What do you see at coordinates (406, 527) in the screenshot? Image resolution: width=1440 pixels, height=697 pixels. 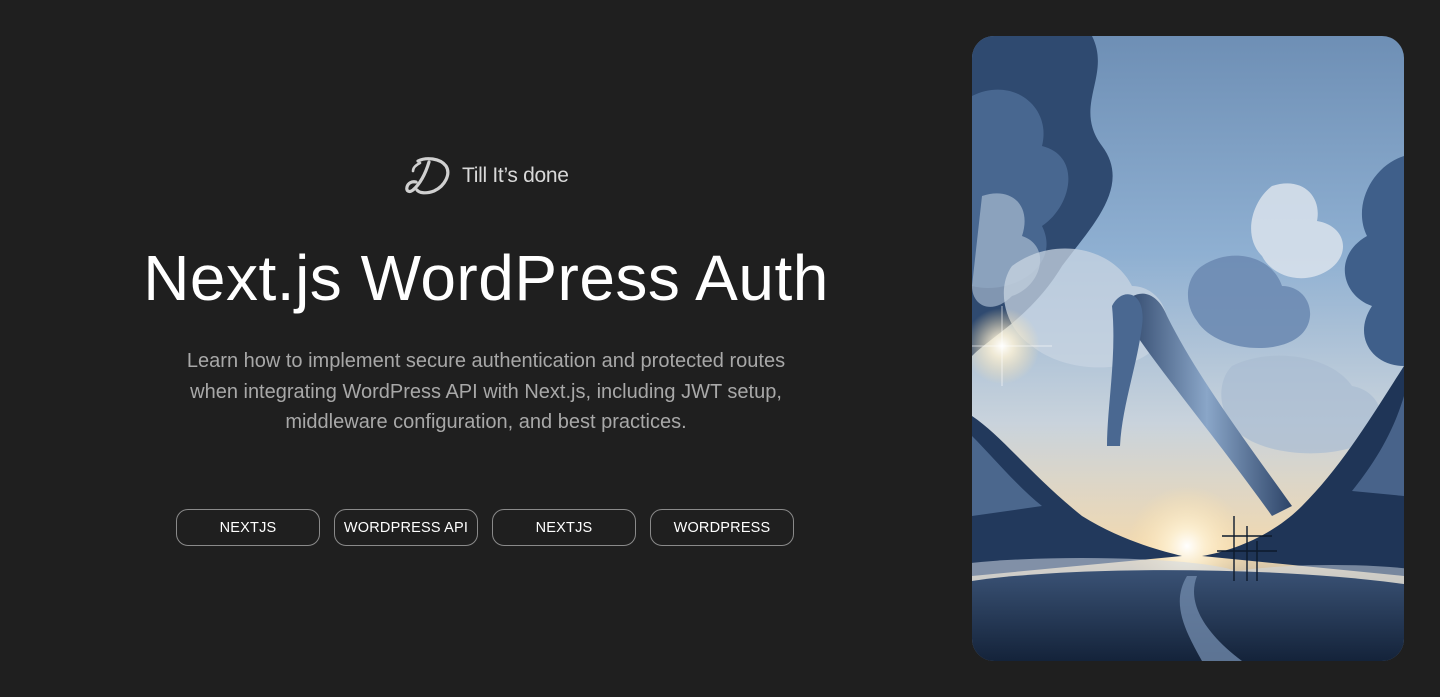 I see `tag-wordpress-api: WORDPRESS API` at bounding box center [406, 527].